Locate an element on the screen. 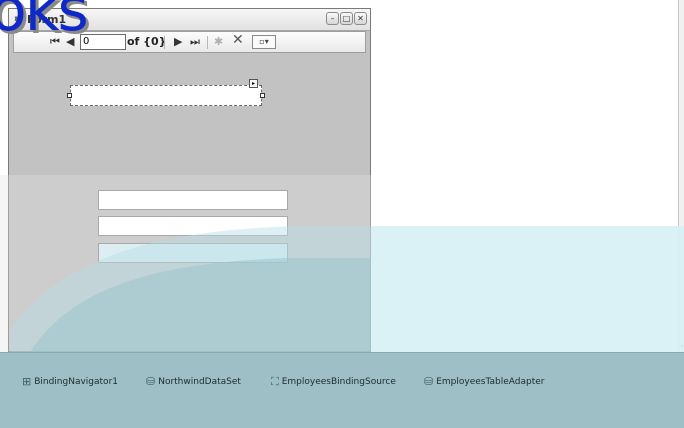 This screenshot has width=684, height=428. tray-item-label: NorthwindDataSet is located at coordinates (199, 381).